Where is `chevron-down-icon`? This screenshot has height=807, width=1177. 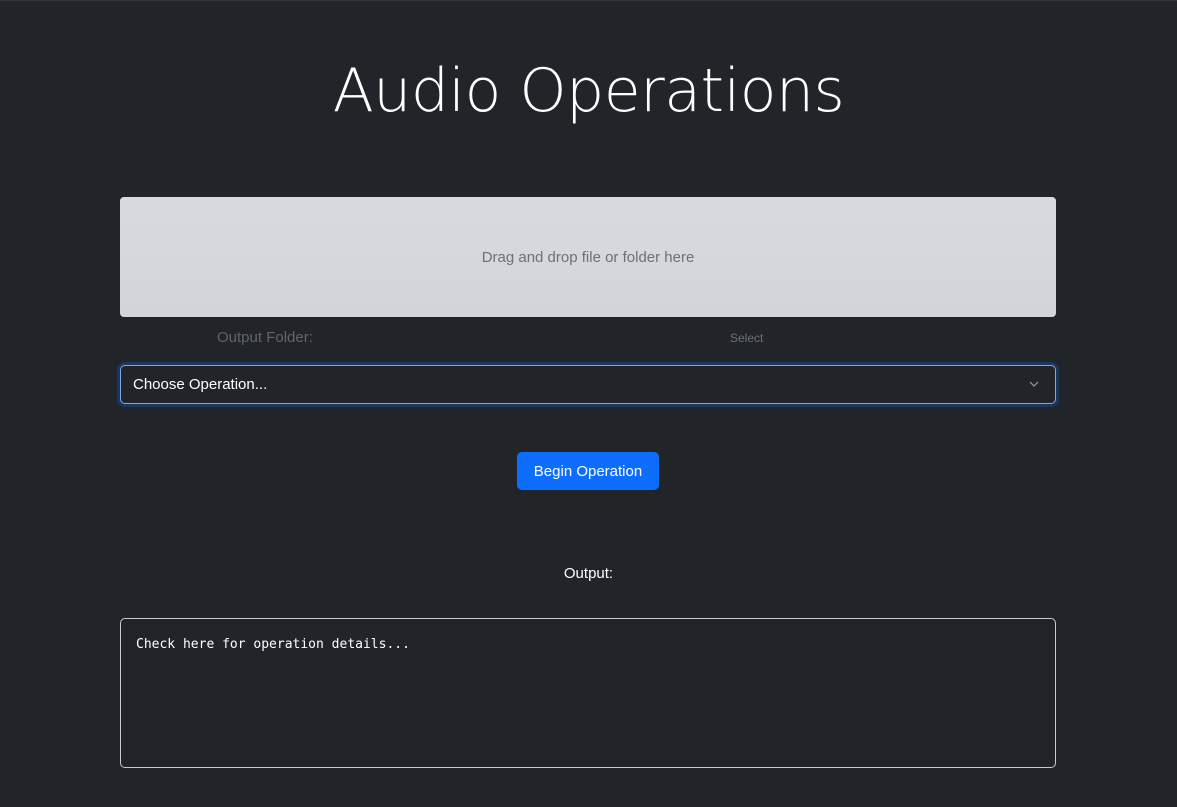
chevron-down-icon is located at coordinates (1034, 384).